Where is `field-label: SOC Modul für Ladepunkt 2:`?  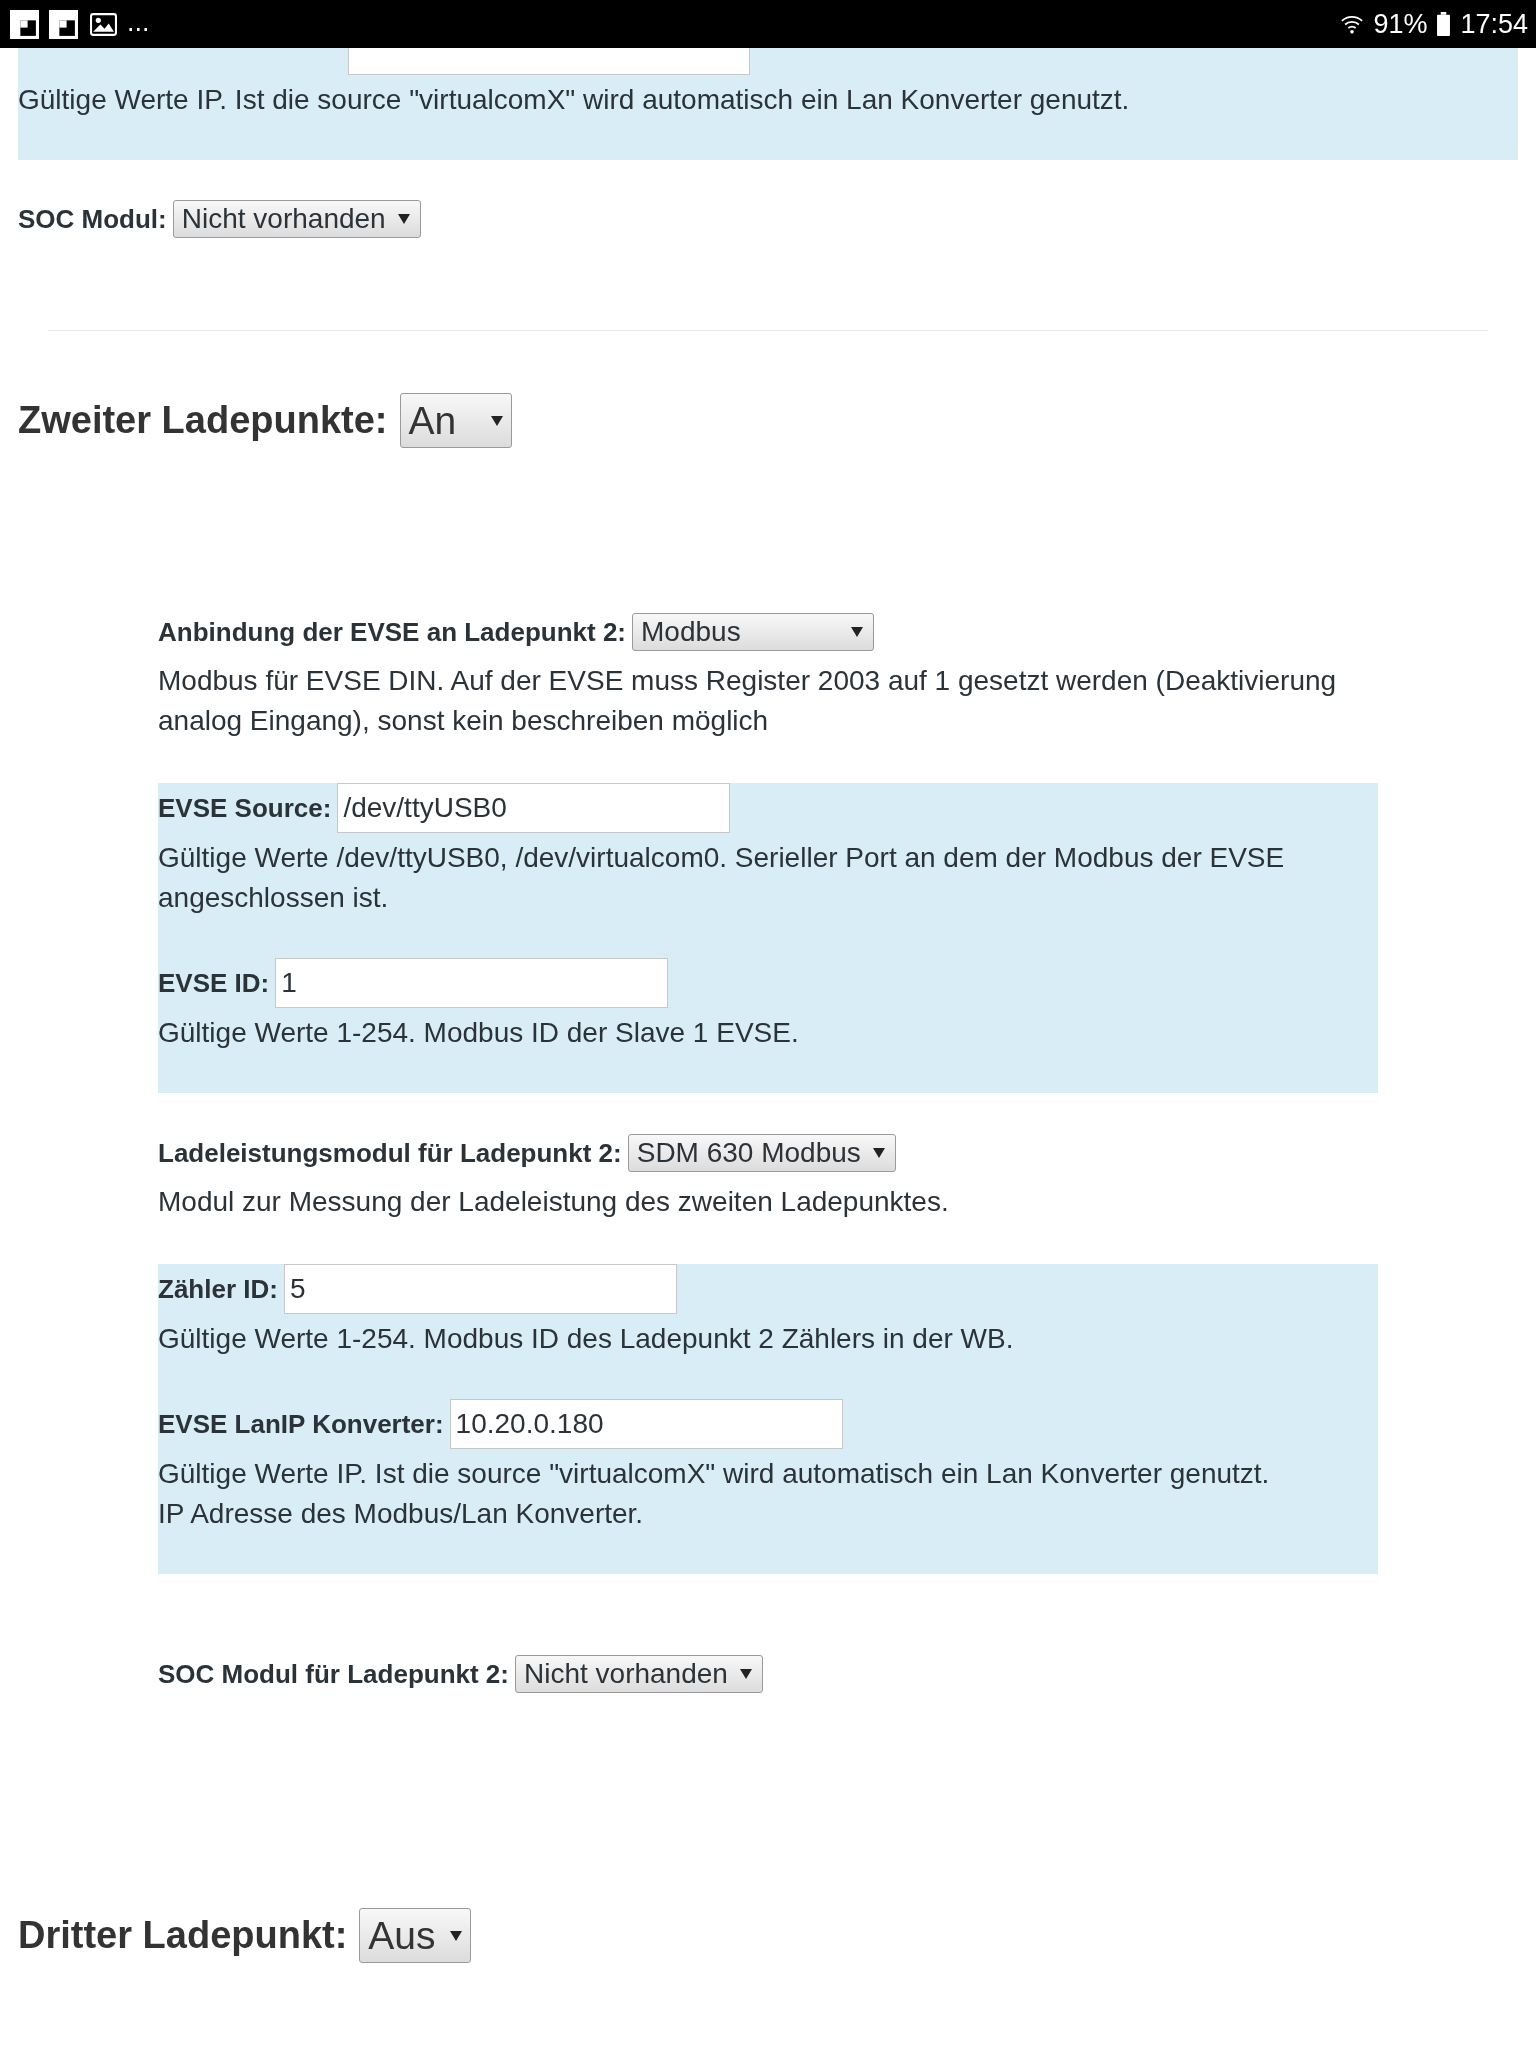
field-label: SOC Modul für Ladepunkt 2: is located at coordinates (333, 1674).